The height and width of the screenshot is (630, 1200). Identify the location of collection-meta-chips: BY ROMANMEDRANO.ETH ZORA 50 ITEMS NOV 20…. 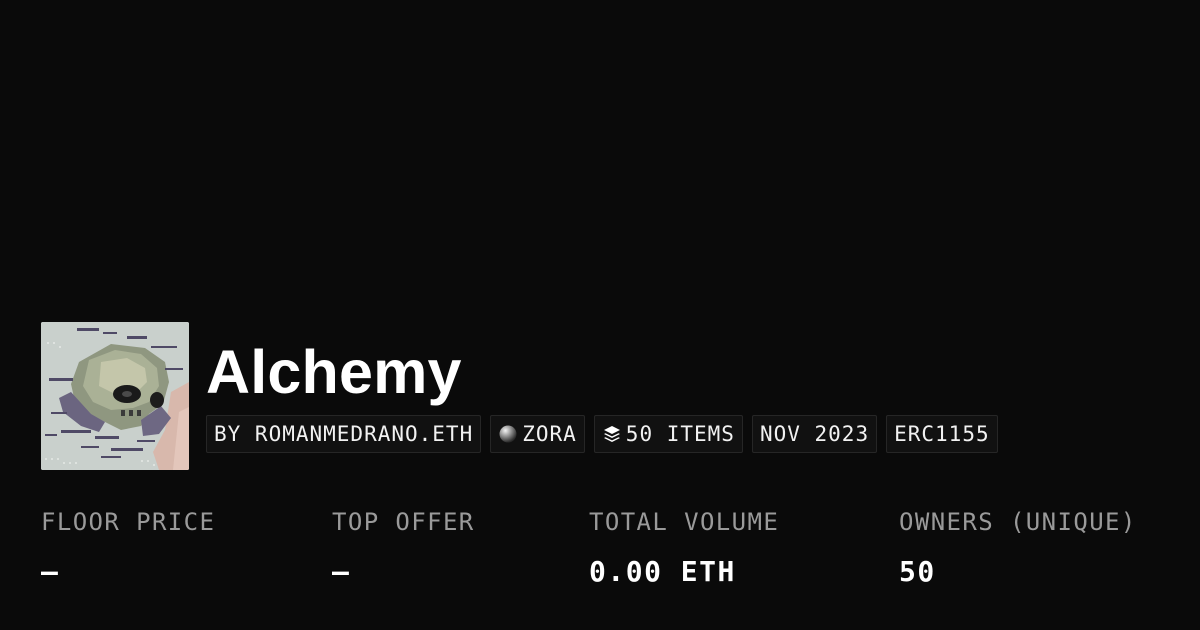
(602, 434).